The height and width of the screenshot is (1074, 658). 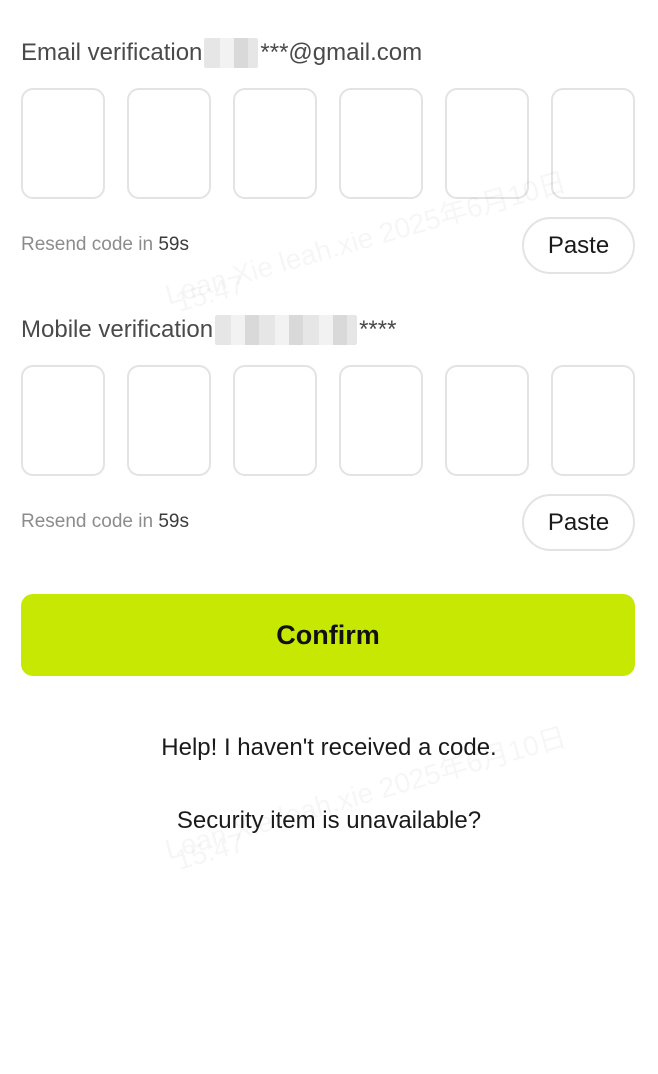 What do you see at coordinates (329, 821) in the screenshot?
I see `security-item-unavailable-link: Security item is unavailable?` at bounding box center [329, 821].